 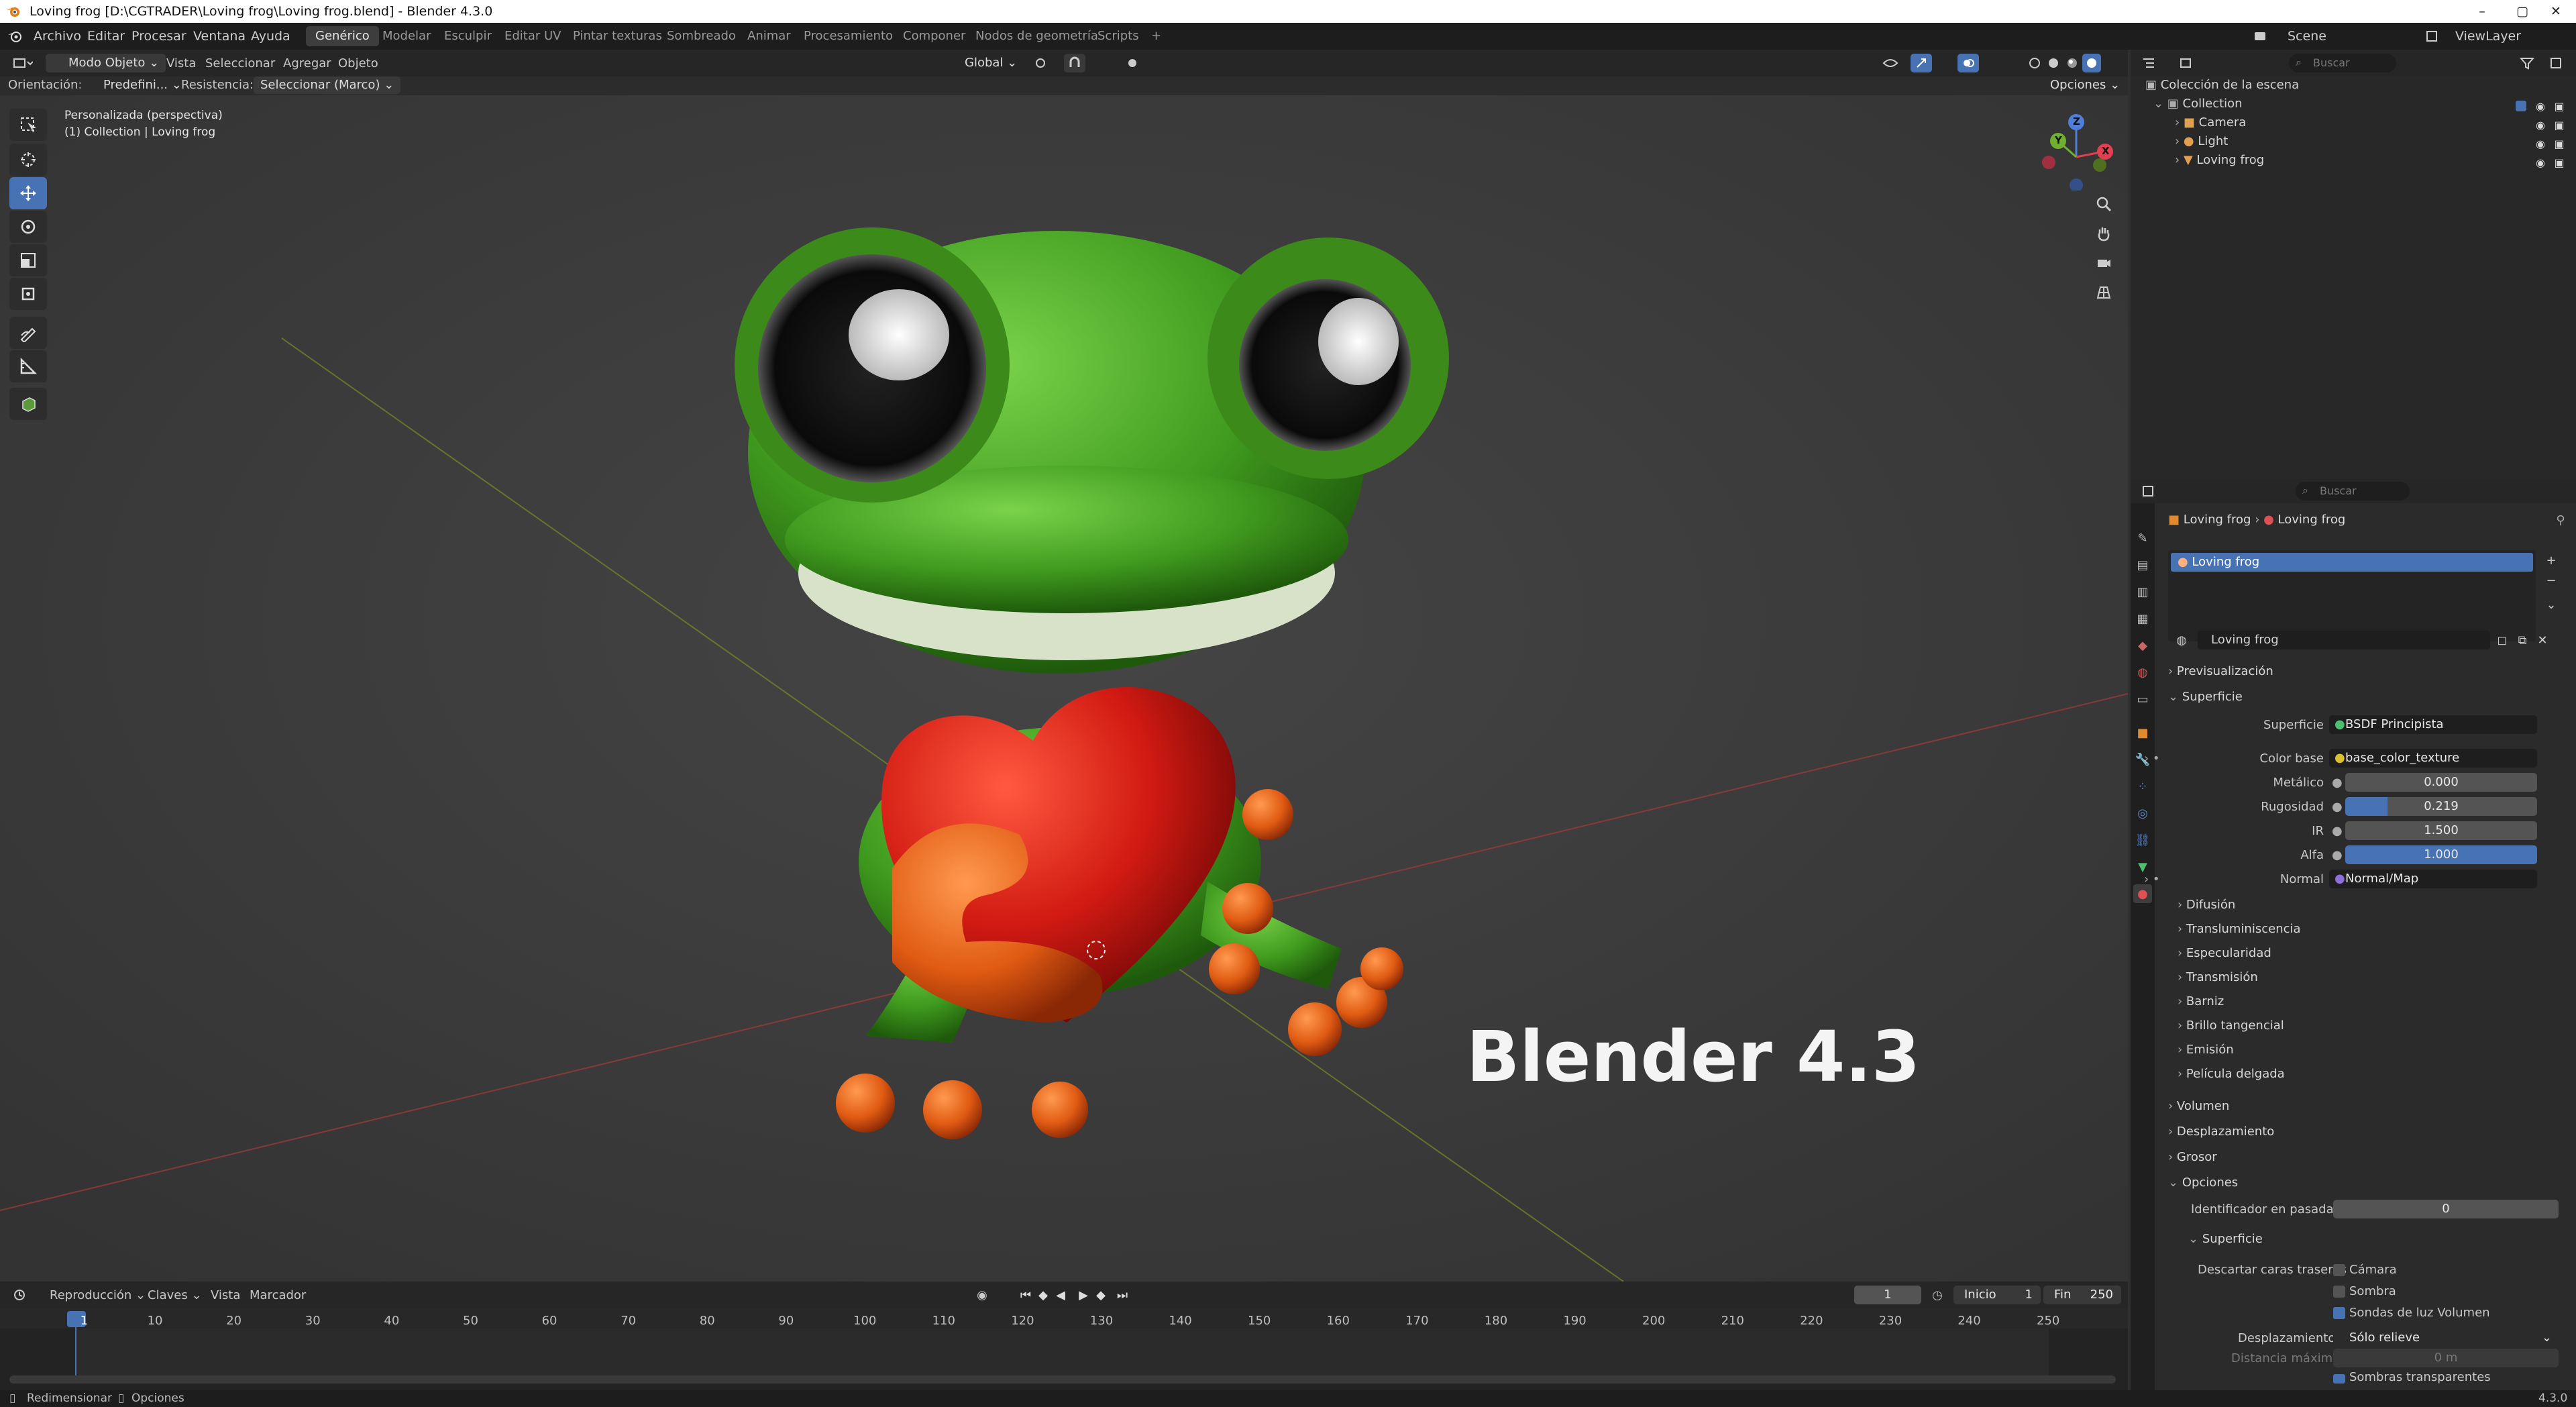 I want to click on menu-ayuda: Ayuda, so click(x=270, y=36).